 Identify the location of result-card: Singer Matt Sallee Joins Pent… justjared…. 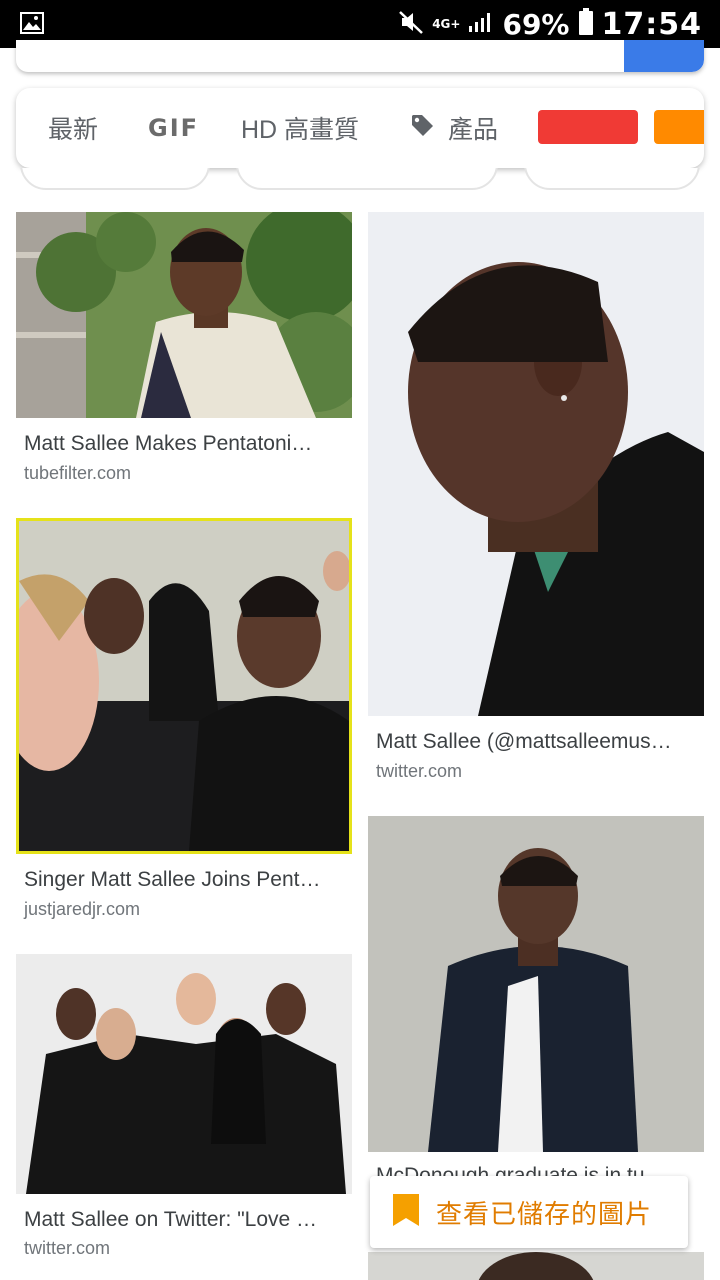
(184, 720).